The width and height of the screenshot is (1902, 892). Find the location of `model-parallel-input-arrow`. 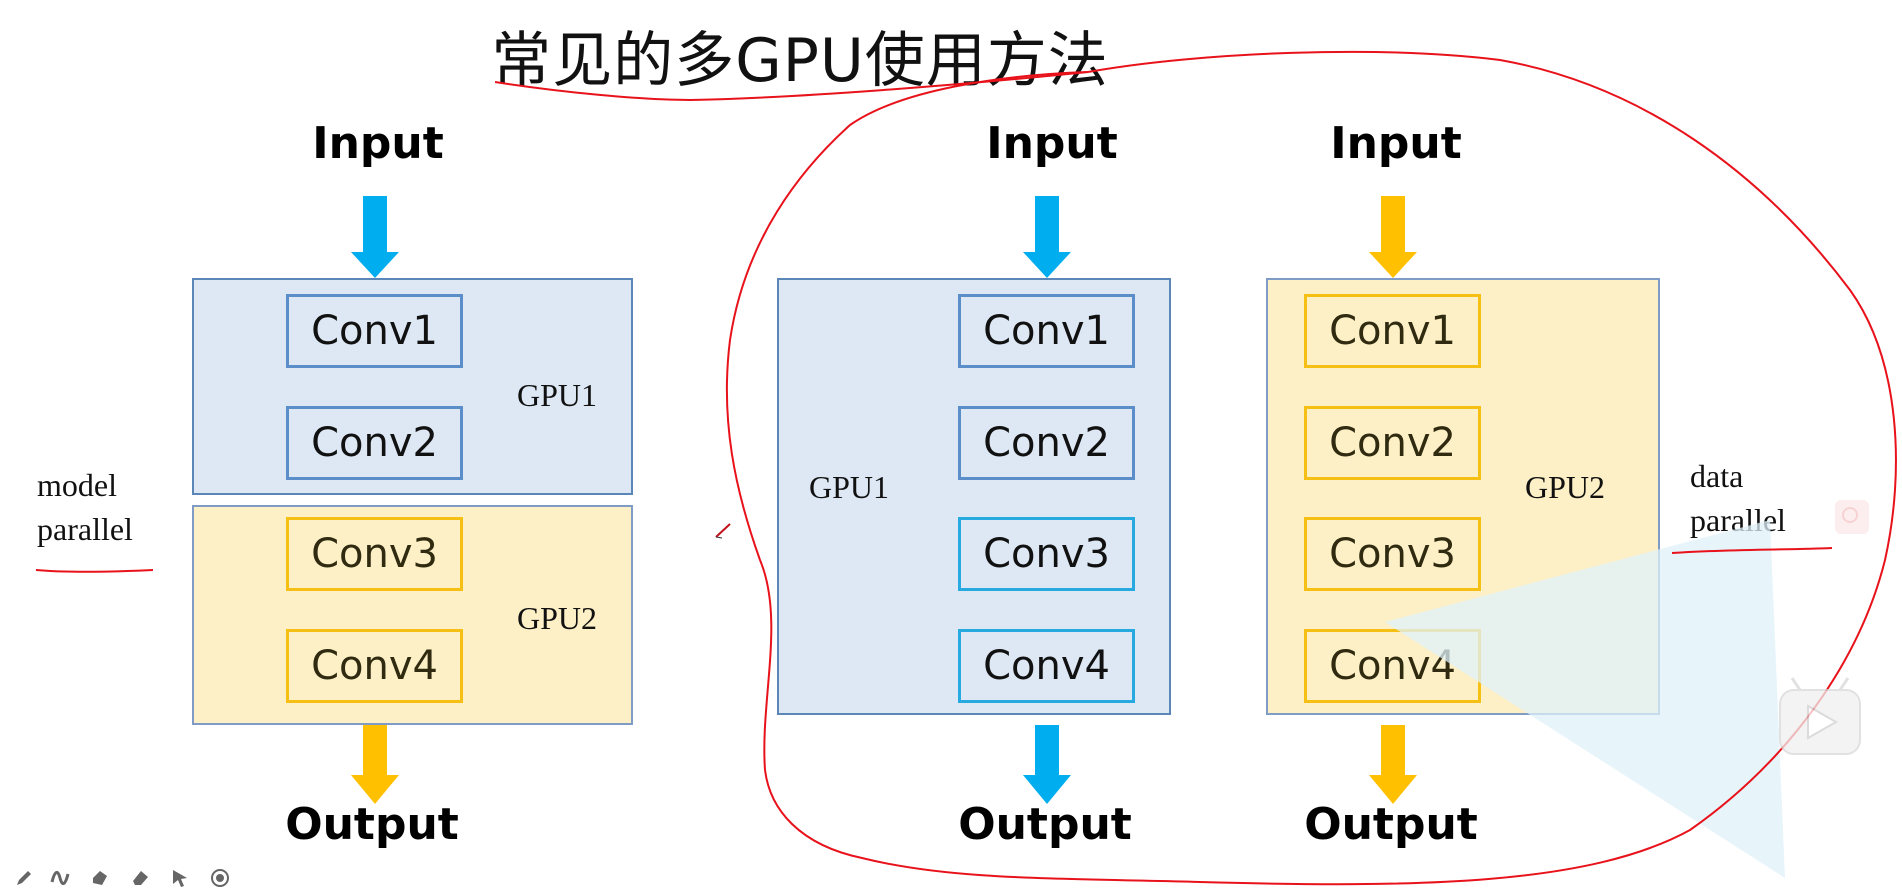

model-parallel-input-arrow is located at coordinates (375, 237).